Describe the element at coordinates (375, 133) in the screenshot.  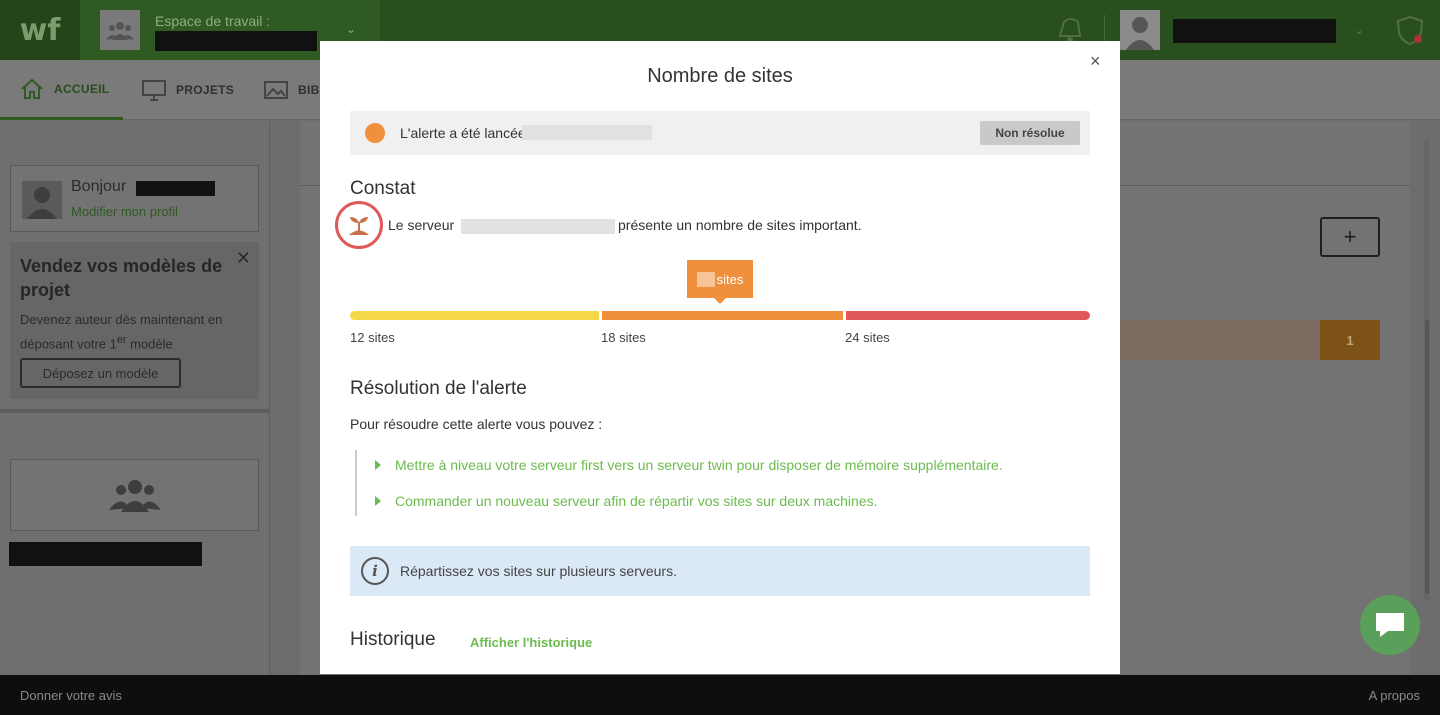
I see `status-dot-icon` at that location.